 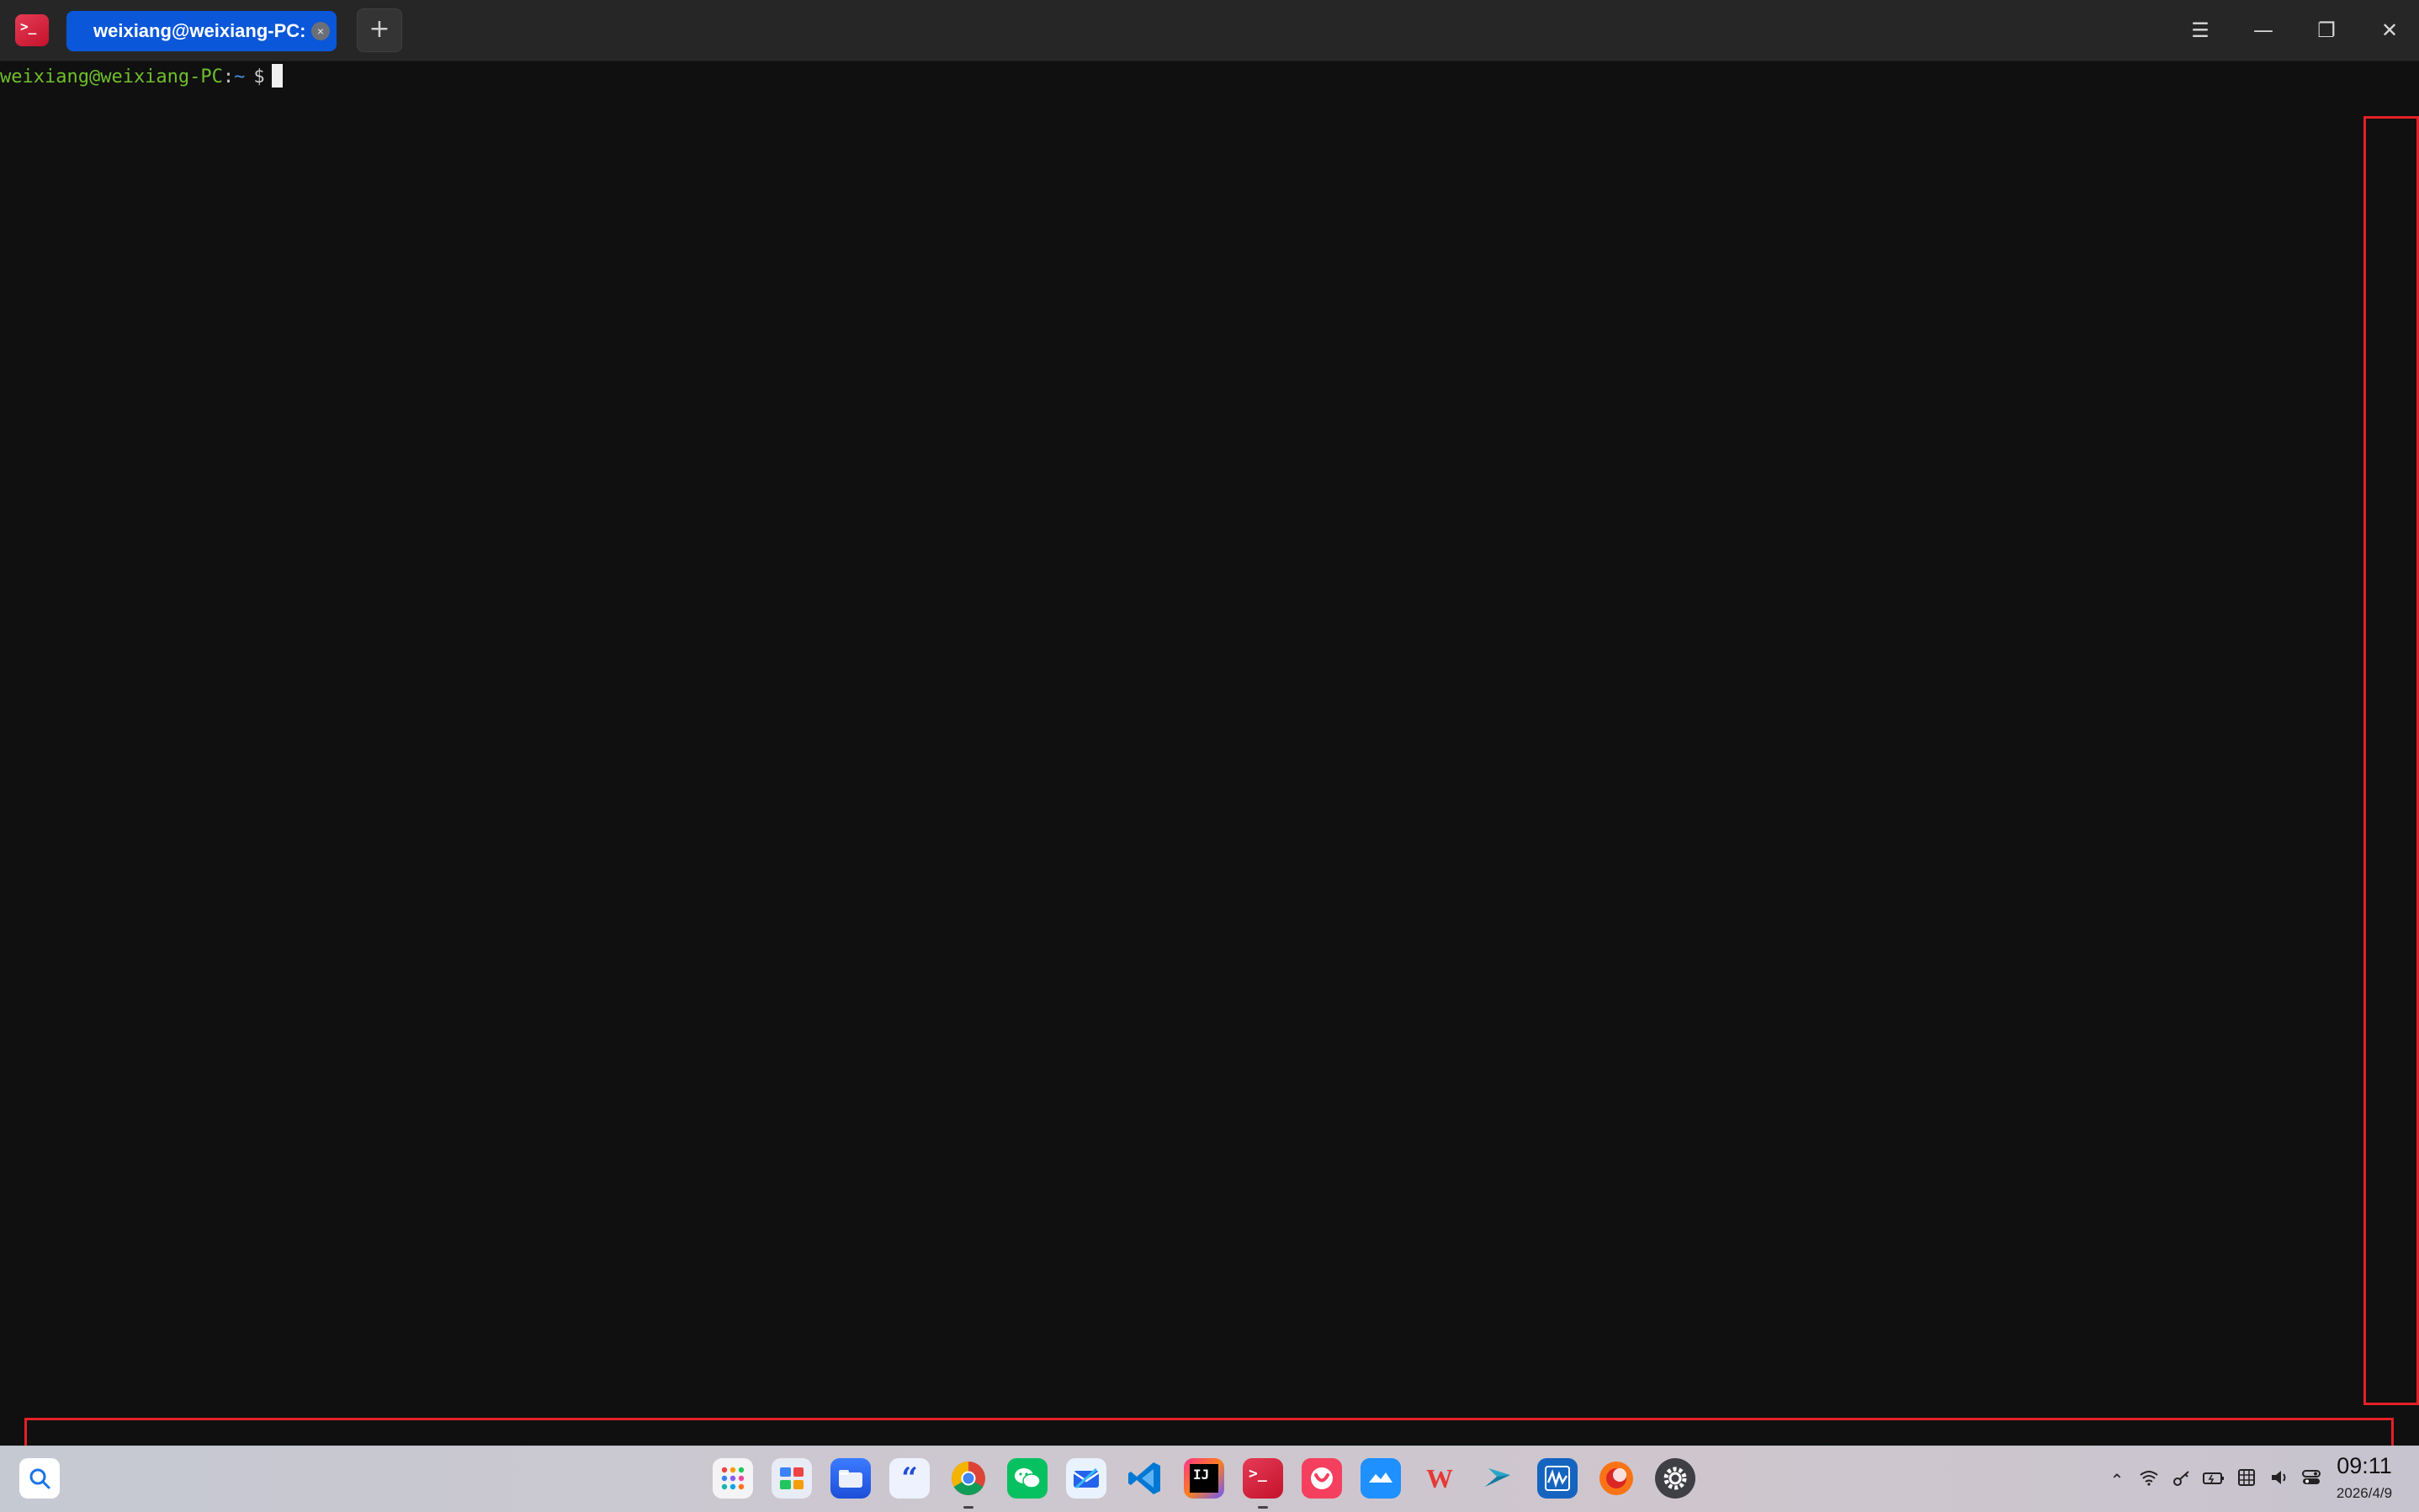 I want to click on search-icon, so click(x=39, y=1478).